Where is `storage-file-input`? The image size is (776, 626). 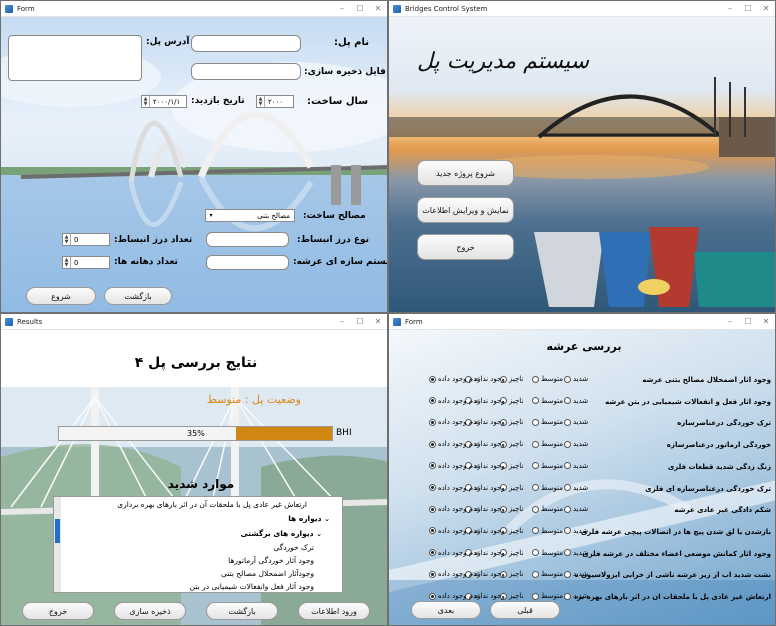
storage-file-input is located at coordinates (246, 71).